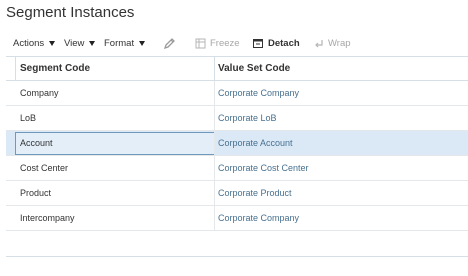 The image size is (468, 276). I want to click on table-row: Product Corporate Product, so click(237, 193).